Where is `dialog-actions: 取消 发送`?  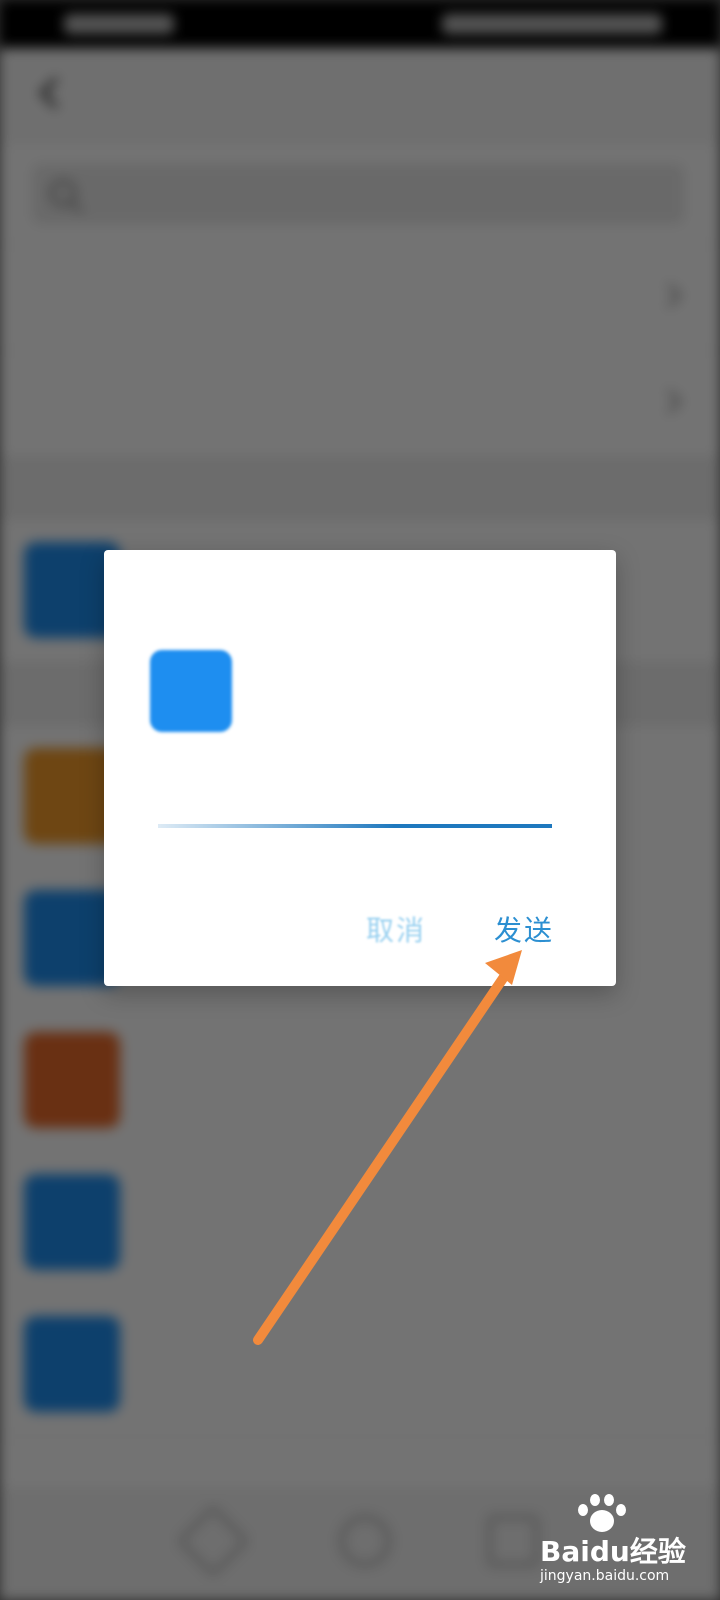
dialog-actions: 取消 发送 is located at coordinates (360, 926).